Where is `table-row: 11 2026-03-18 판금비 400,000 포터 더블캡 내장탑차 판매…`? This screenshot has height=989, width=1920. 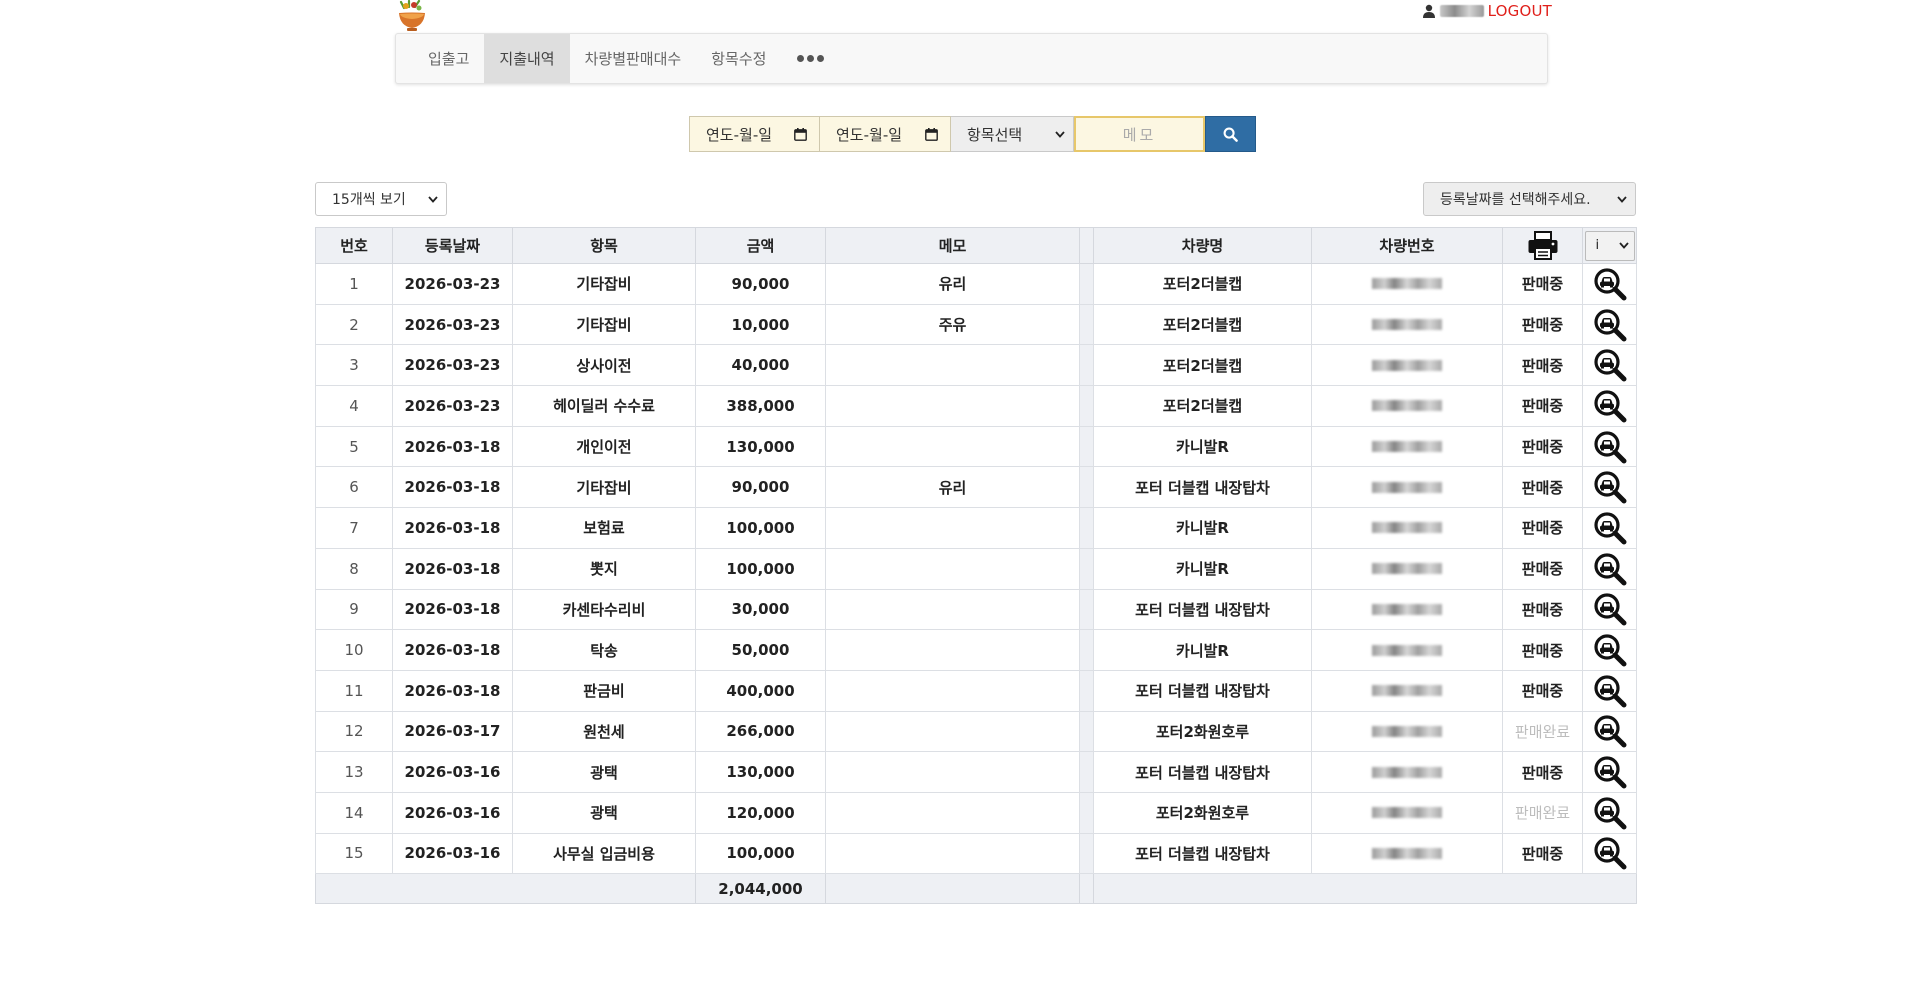
table-row: 11 2026-03-18 판금비 400,000 포터 더블캡 내장탑차 판매… is located at coordinates (976, 690).